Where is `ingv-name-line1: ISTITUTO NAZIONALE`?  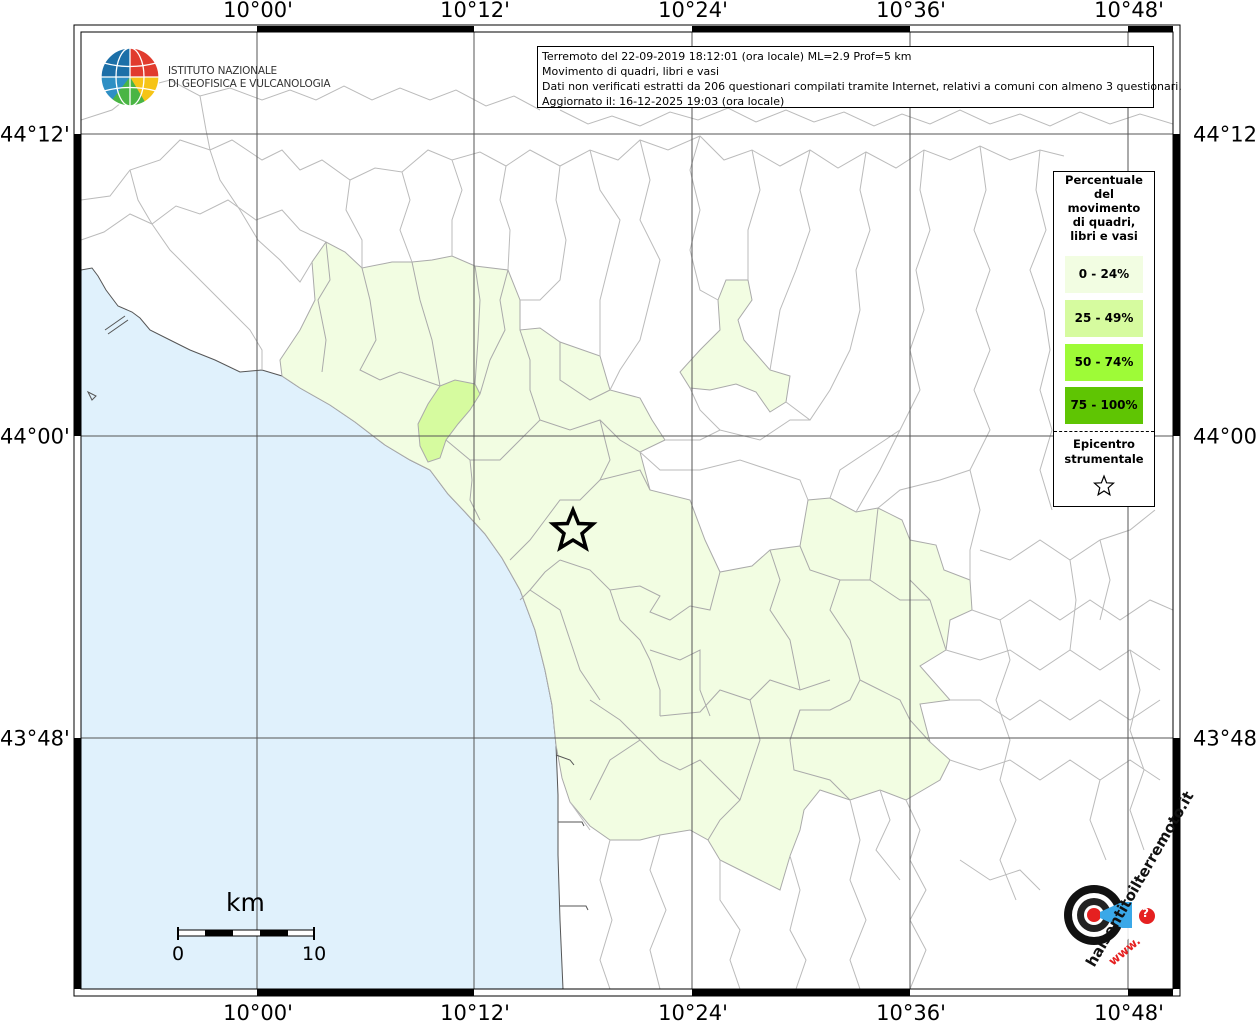
ingv-name-line1: ISTITUTO NAZIONALE is located at coordinates (222, 71).